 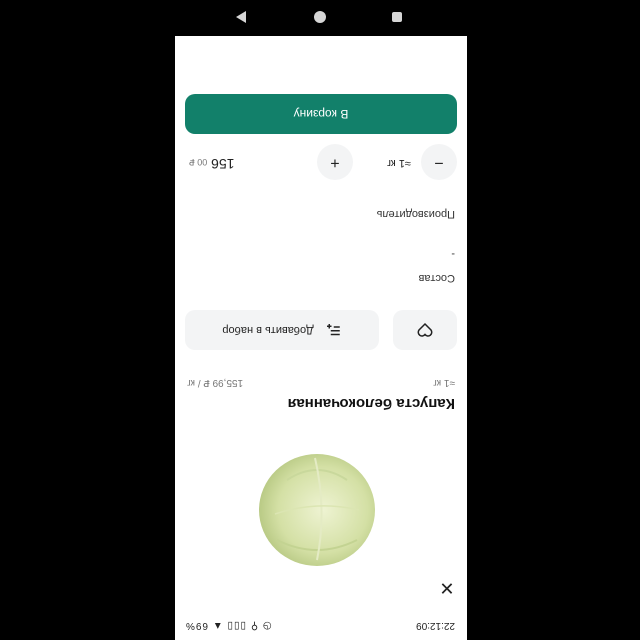 I want to click on playlist-add-icon, so click(x=333, y=330).